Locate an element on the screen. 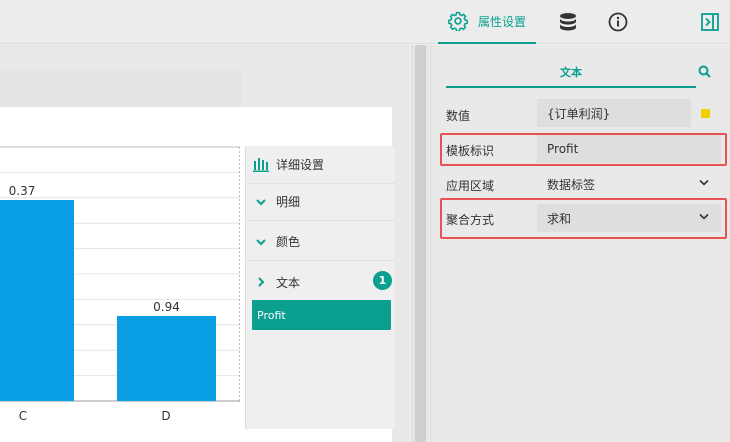 The width and height of the screenshot is (730, 442). detail-settings-menu: 详细设置 明细 颜色 文本 1 Profit is located at coordinates (320, 287).